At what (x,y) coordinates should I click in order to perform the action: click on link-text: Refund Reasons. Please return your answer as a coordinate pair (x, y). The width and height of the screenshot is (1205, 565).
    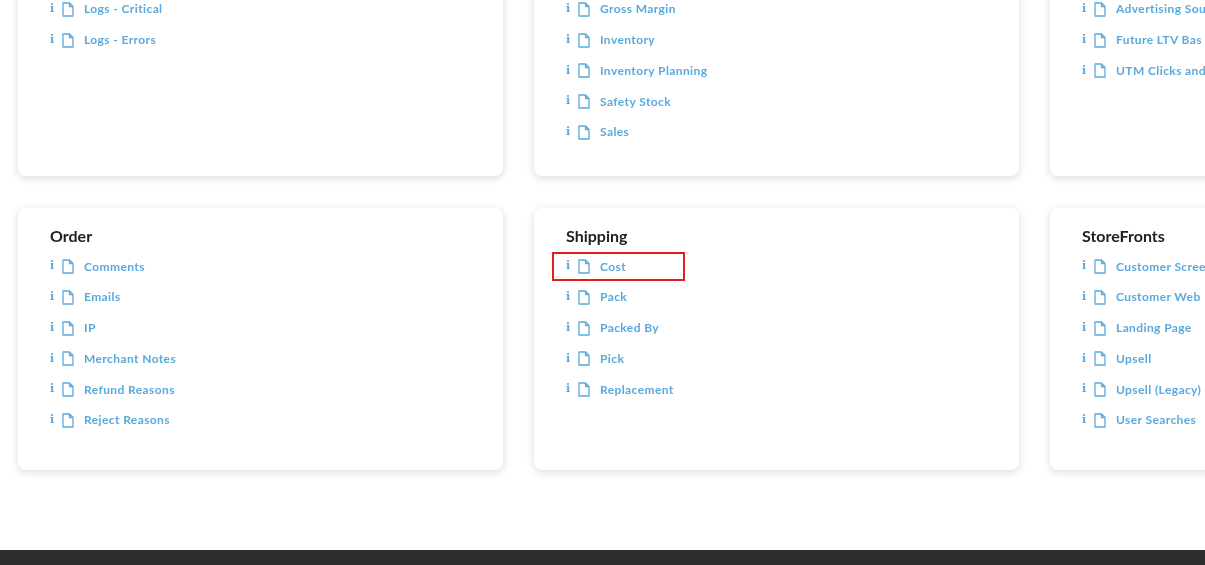
    Looking at the image, I should click on (129, 389).